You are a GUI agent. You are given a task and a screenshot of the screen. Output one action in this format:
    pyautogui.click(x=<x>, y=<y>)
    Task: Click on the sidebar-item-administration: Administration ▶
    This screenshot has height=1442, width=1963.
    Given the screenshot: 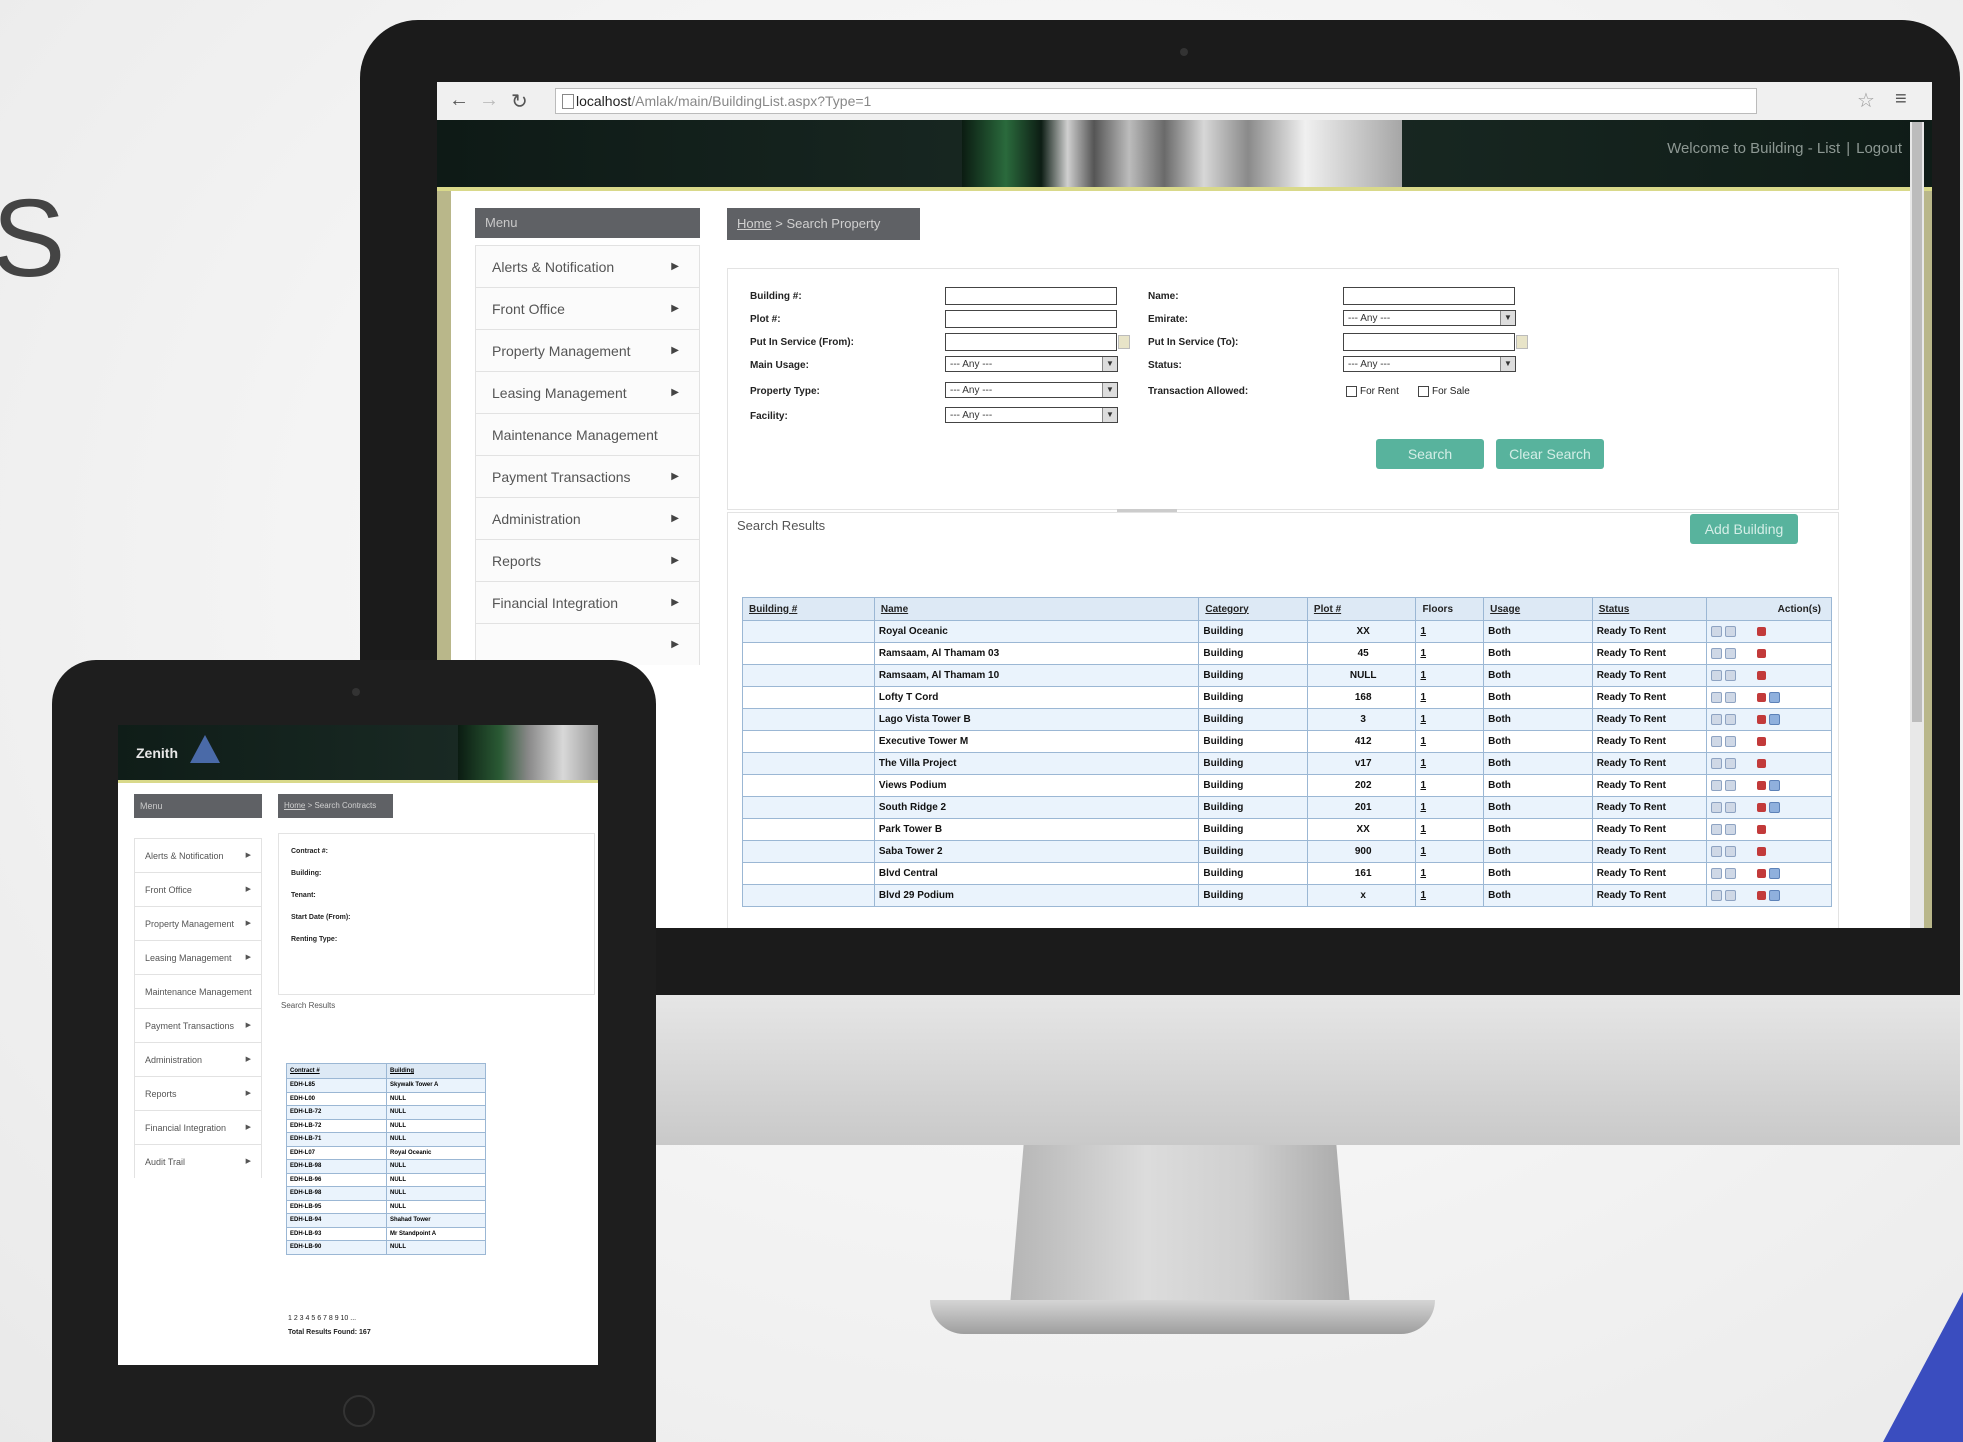 What is the action you would take?
    pyautogui.click(x=587, y=518)
    